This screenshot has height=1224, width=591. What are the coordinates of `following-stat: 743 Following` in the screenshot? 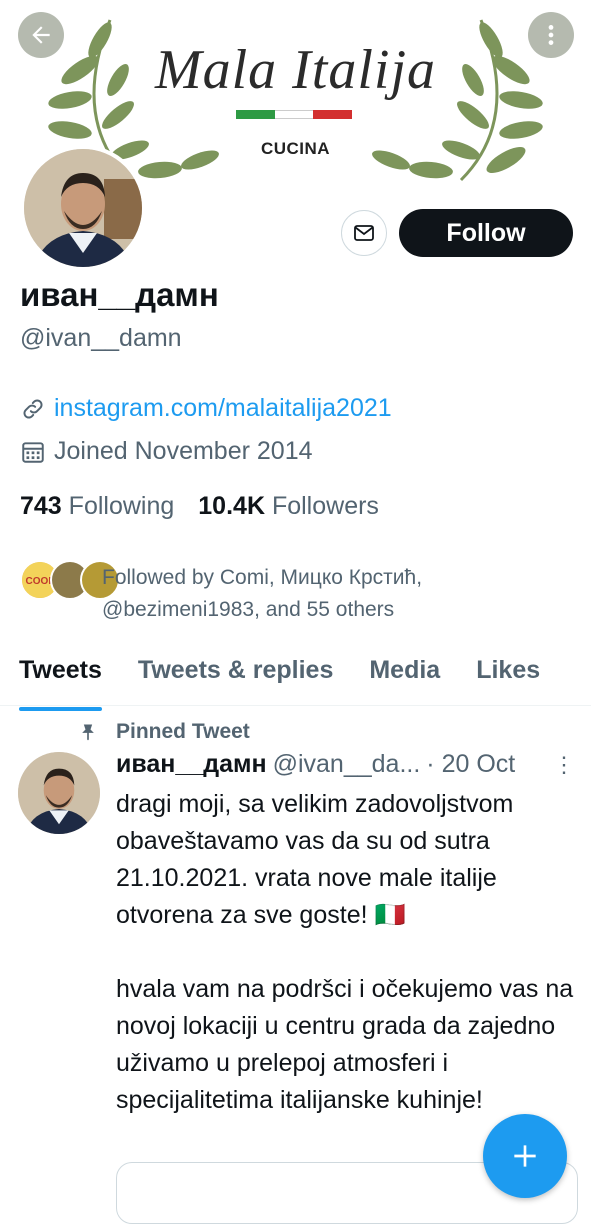 It's located at (97, 506).